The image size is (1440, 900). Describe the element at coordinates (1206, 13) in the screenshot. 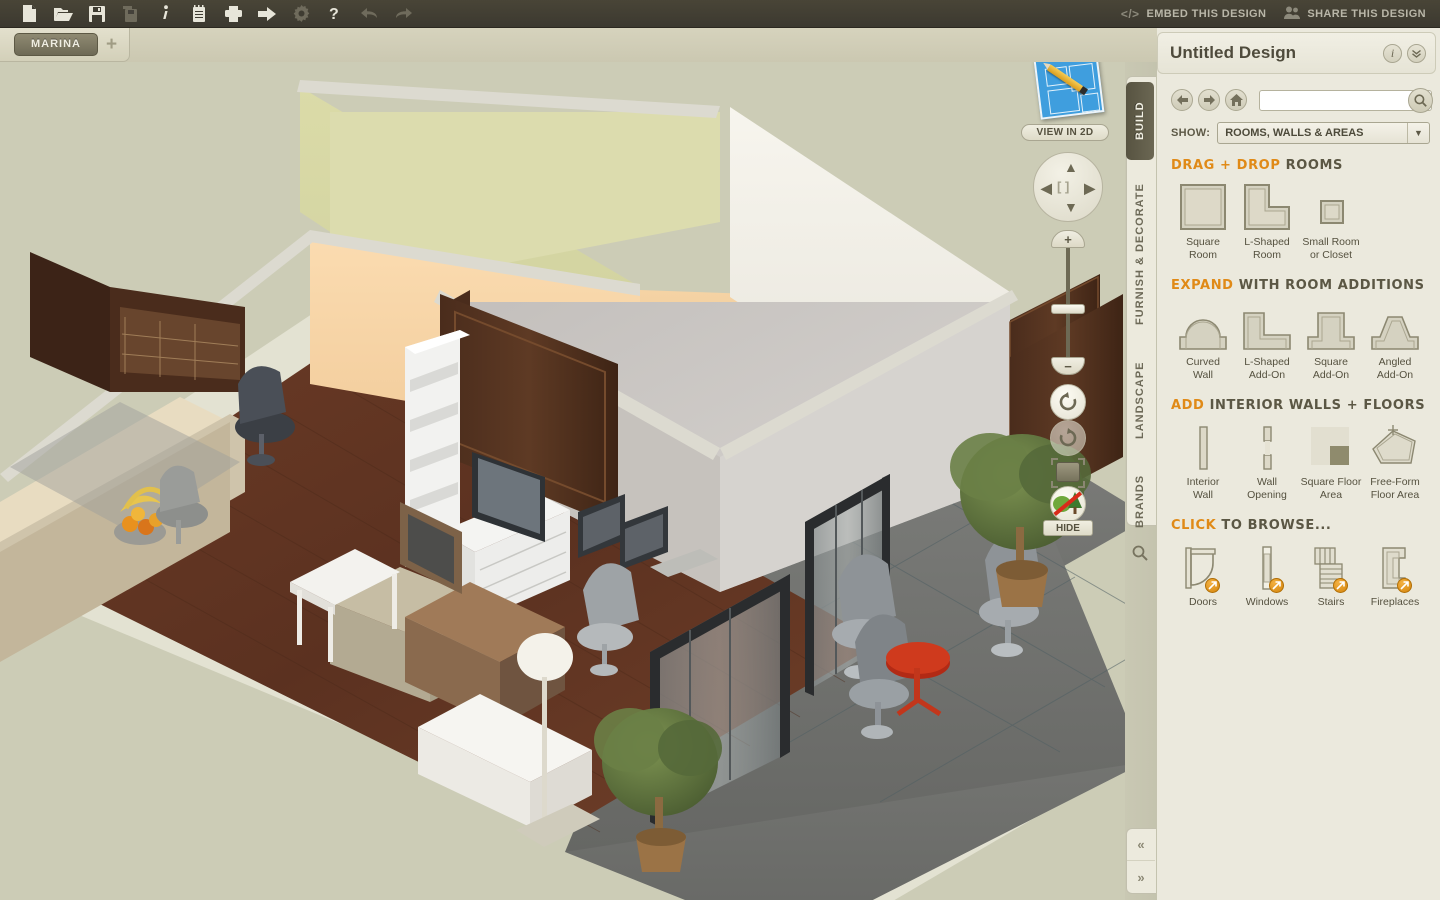

I see `embed-design-label: EMBED THIS DESIGN` at that location.